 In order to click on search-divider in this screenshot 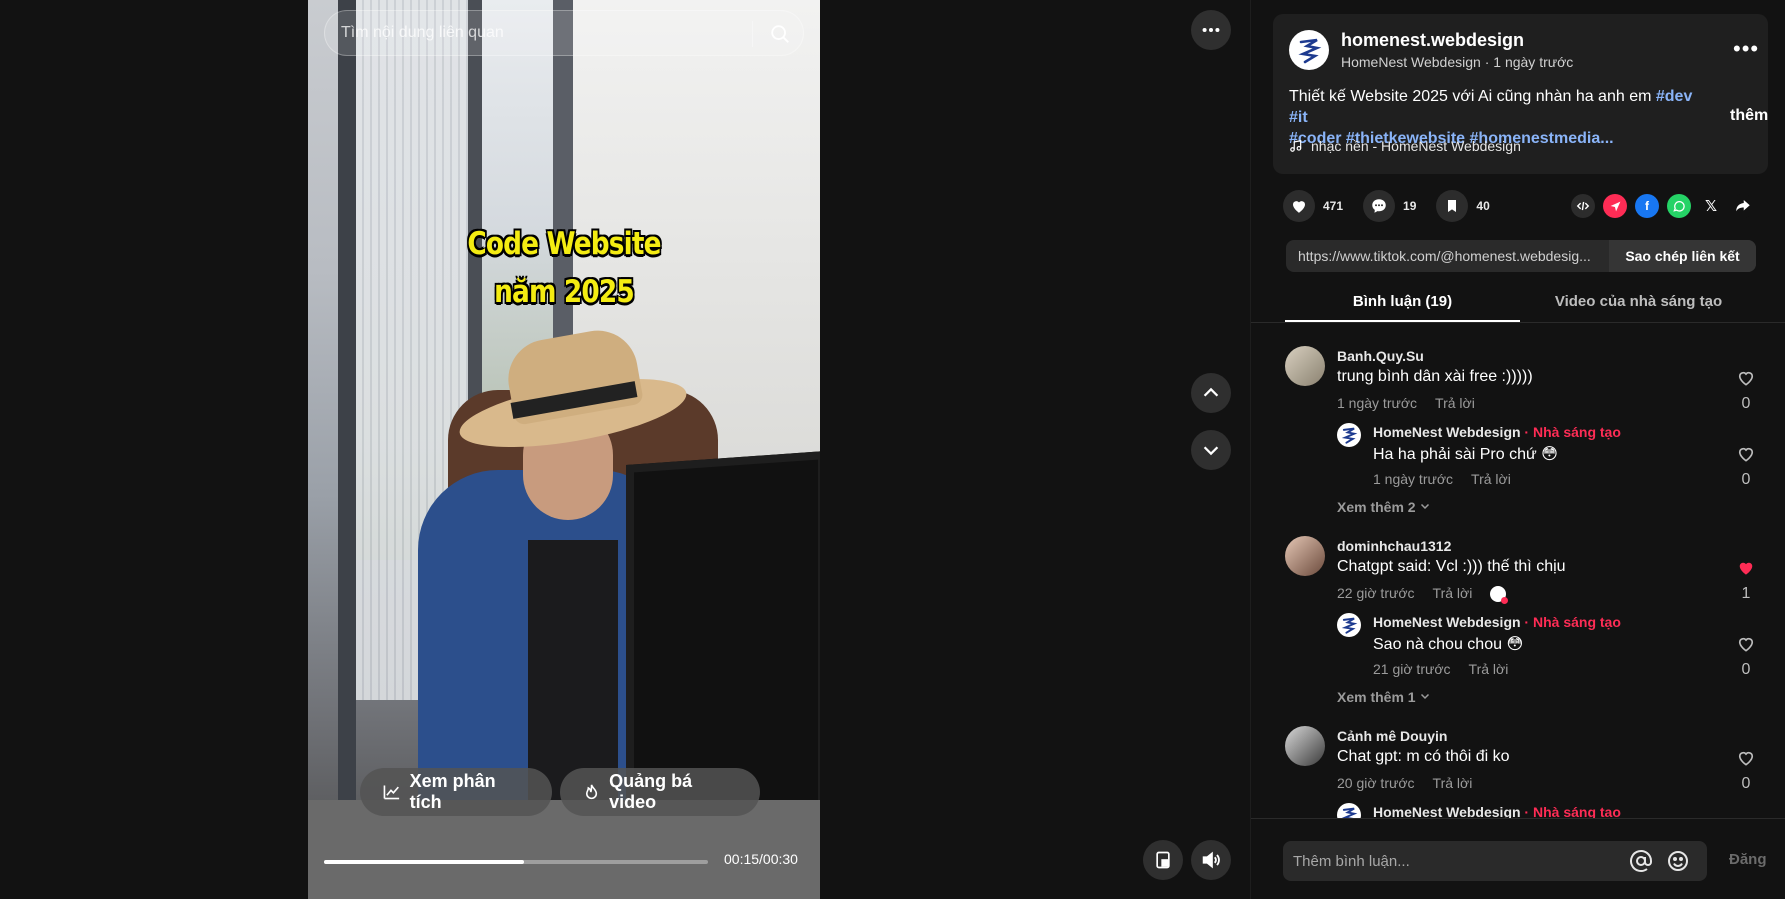, I will do `click(752, 34)`.